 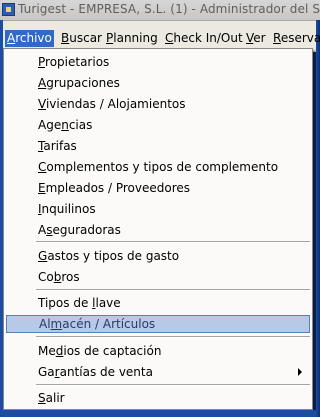 What do you see at coordinates (85, 38) in the screenshot?
I see `menu-buscar-label: uscar` at bounding box center [85, 38].